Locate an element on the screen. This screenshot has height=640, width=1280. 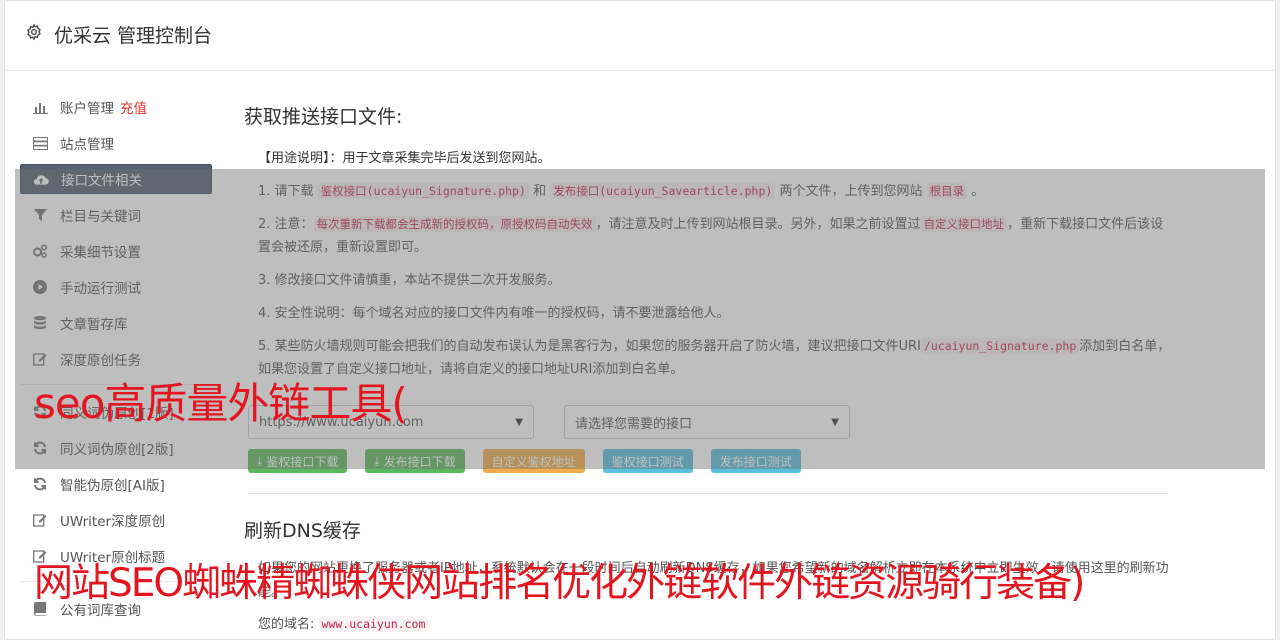
sidebar-item-label: 深度原创任务 is located at coordinates (100, 361).